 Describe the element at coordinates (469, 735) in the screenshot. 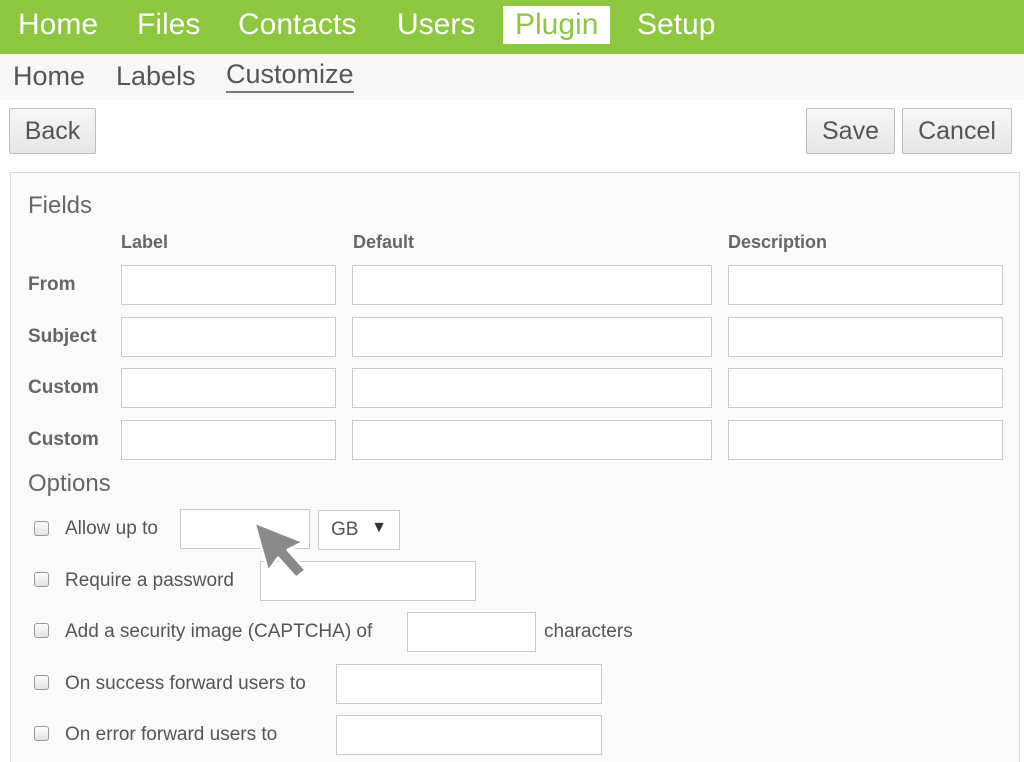

I see `error-url-input` at that location.